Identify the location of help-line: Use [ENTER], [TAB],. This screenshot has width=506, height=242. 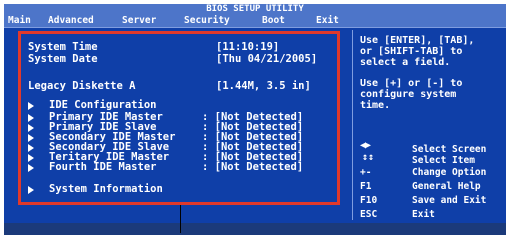
(417, 40).